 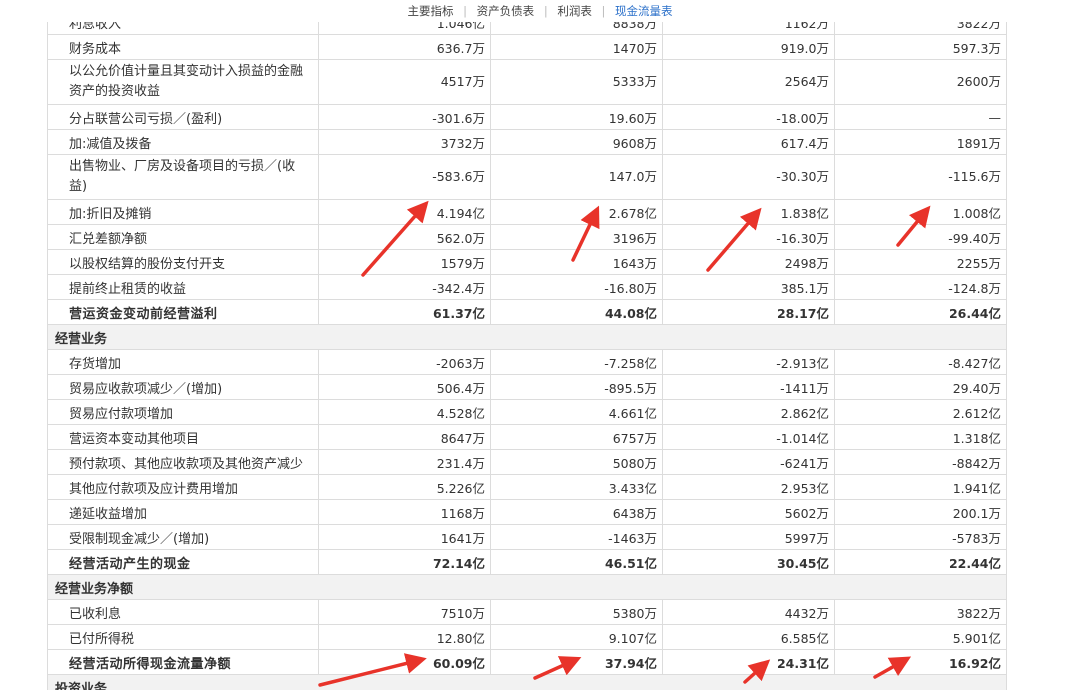 I want to click on section-title: 经营业务净额, so click(x=527, y=587).